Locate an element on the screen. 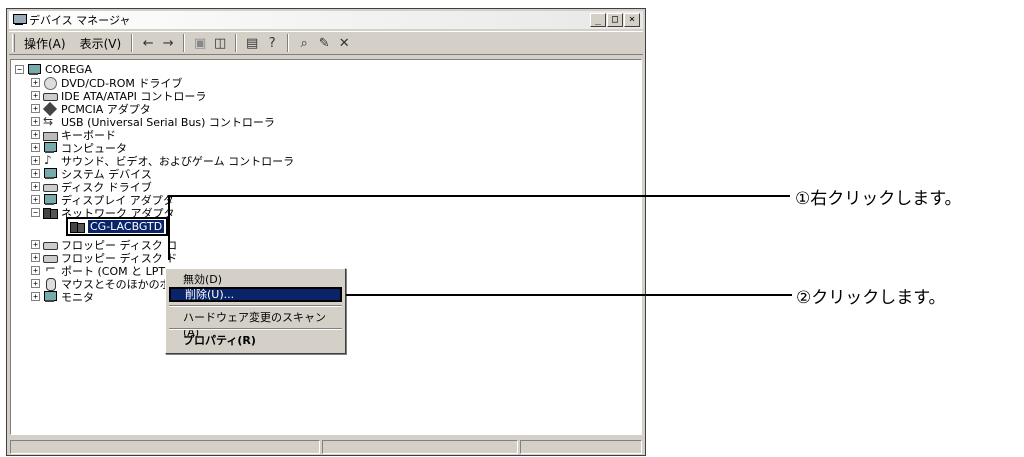 Image resolution: width=1024 pixels, height=457 pixels. properties-icon: ▤ is located at coordinates (252, 43).